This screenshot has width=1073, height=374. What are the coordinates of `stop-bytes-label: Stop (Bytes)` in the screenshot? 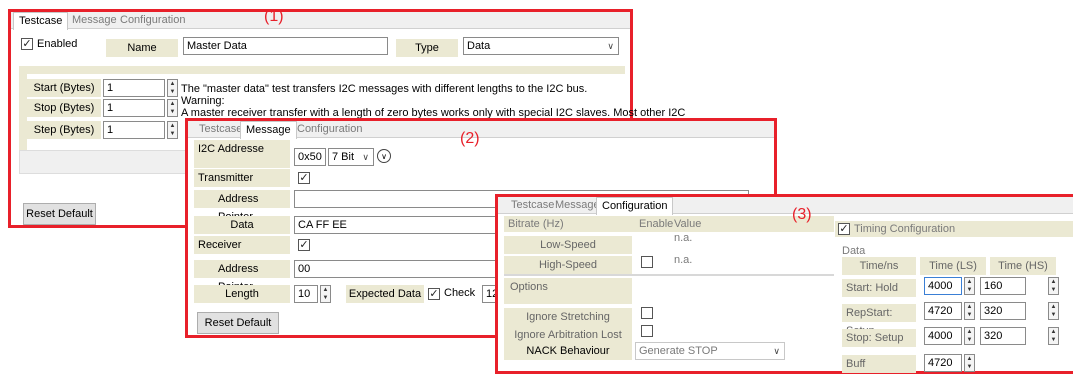 It's located at (64, 108).